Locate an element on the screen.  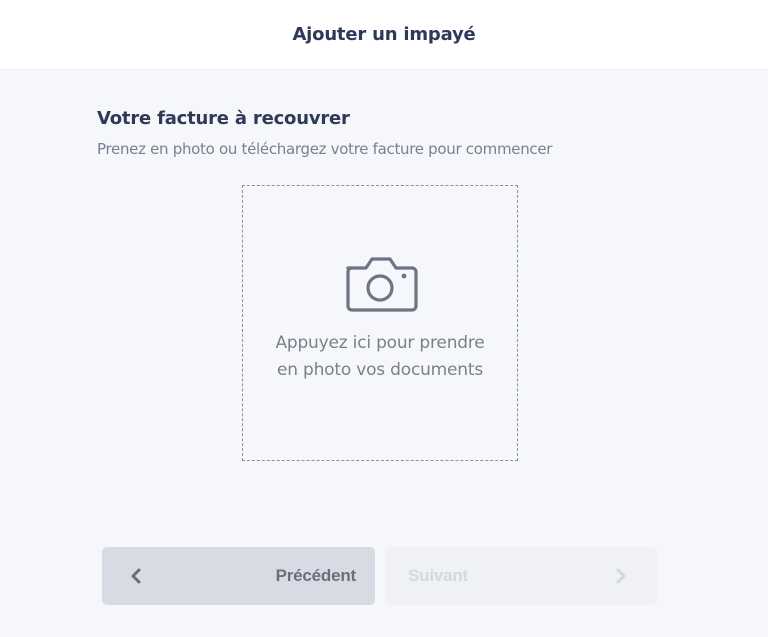
section-title: Votre facture à recouvrer is located at coordinates (223, 118).